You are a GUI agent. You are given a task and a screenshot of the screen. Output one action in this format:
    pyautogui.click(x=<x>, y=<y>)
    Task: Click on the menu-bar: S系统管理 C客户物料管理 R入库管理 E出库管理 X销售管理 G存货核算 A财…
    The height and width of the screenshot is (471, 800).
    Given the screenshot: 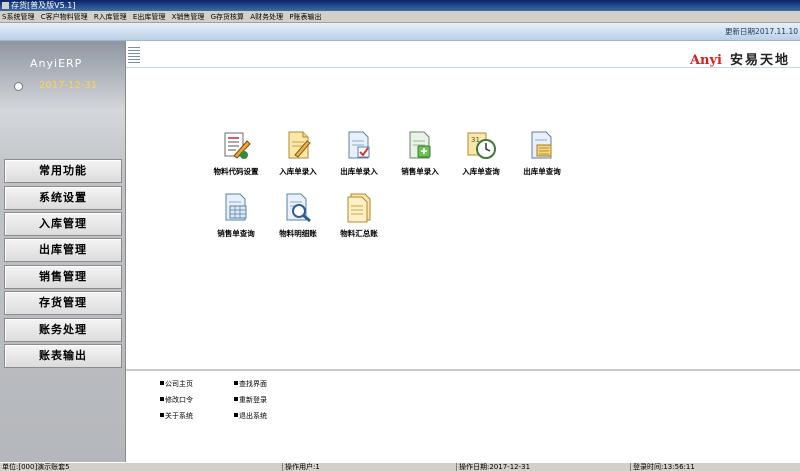 What is the action you would take?
    pyautogui.click(x=400, y=17)
    